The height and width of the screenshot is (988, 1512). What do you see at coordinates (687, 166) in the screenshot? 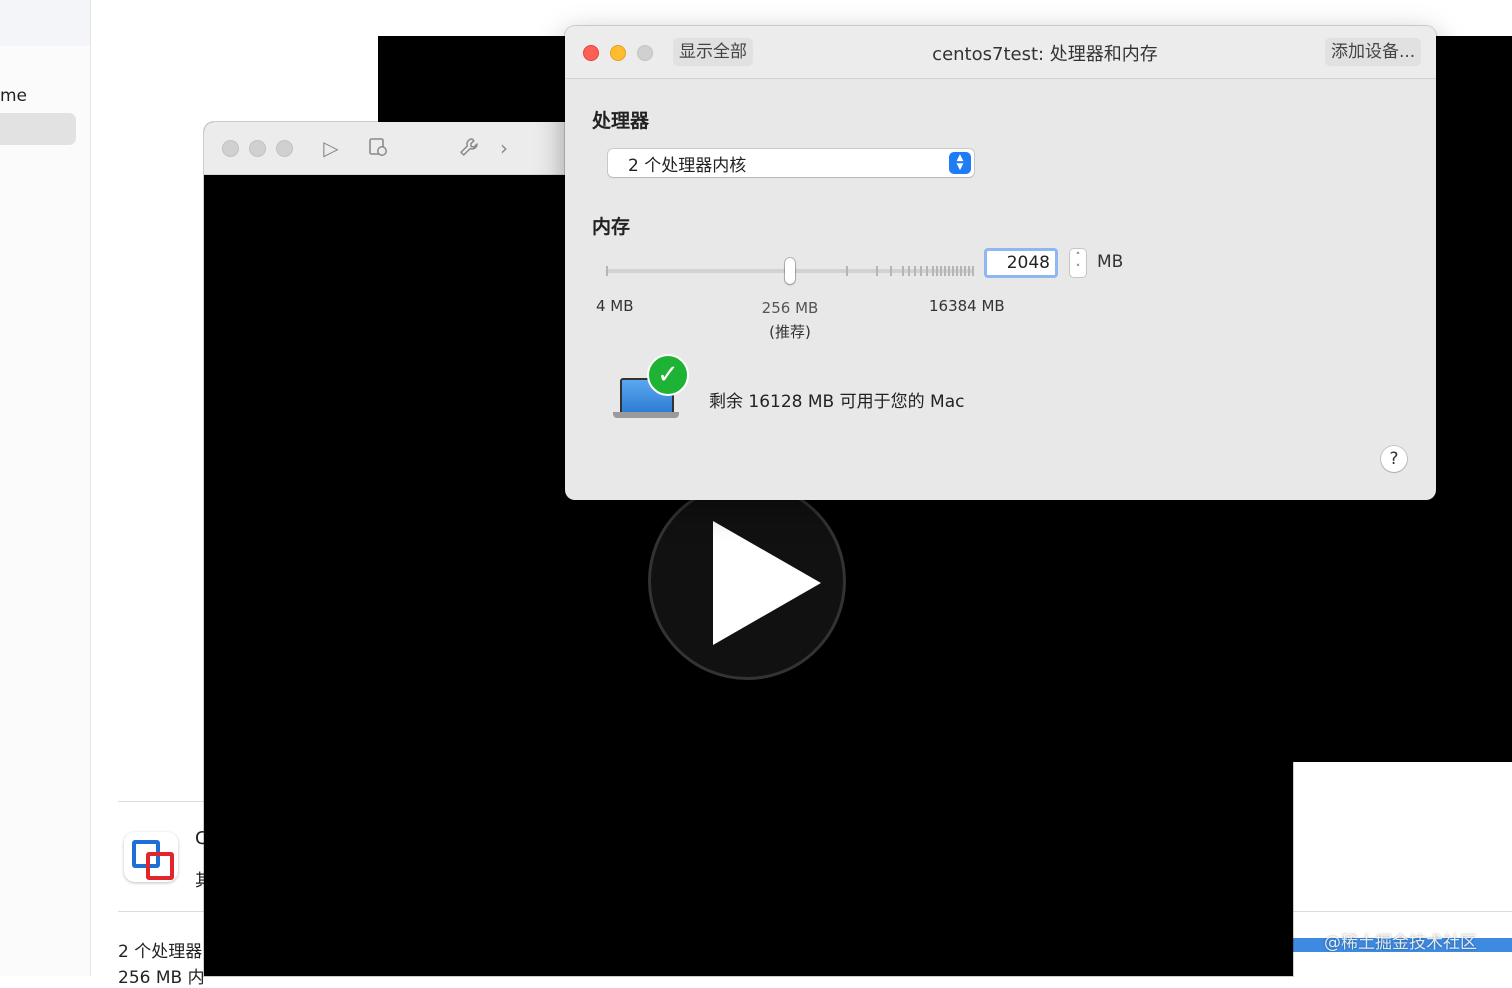
I see `processor-cores-value: 2 个处理器内核` at bounding box center [687, 166].